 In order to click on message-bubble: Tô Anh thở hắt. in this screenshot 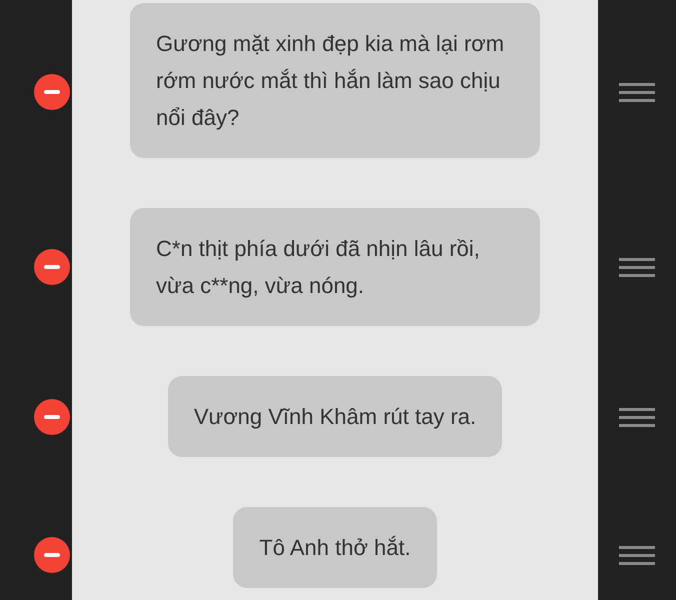, I will do `click(335, 547)`.